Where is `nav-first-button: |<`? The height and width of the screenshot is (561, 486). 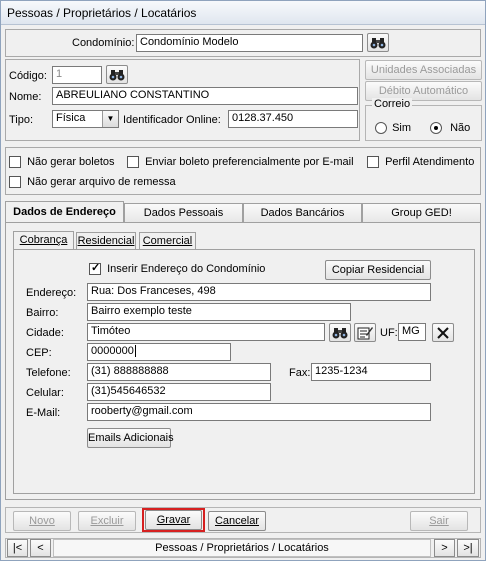 nav-first-button: |< is located at coordinates (17, 548).